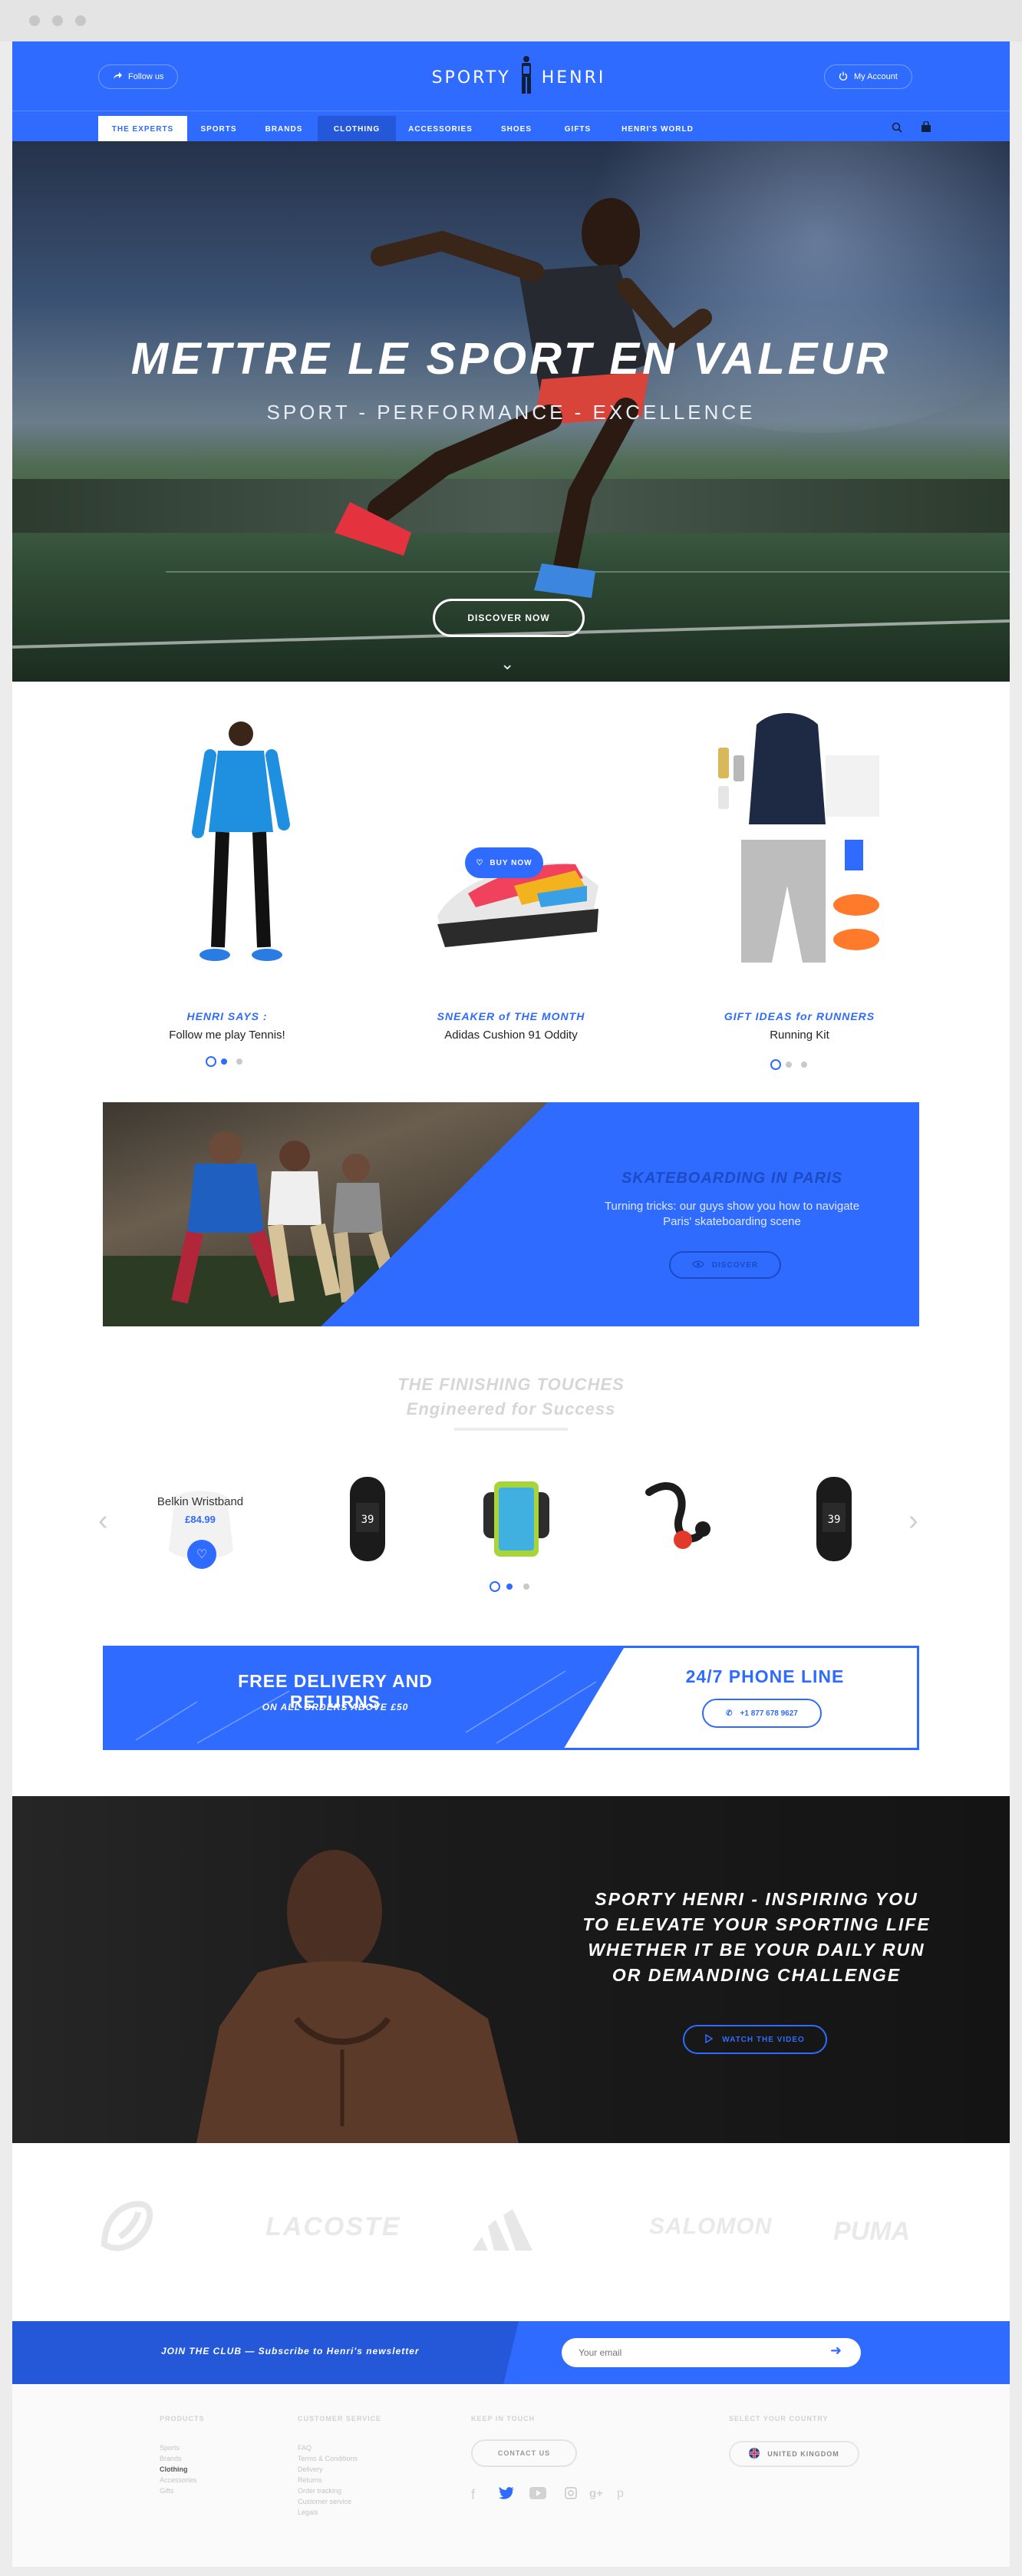 The width and height of the screenshot is (1022, 2576). I want to click on footer-link-sports: Sports, so click(178, 2447).